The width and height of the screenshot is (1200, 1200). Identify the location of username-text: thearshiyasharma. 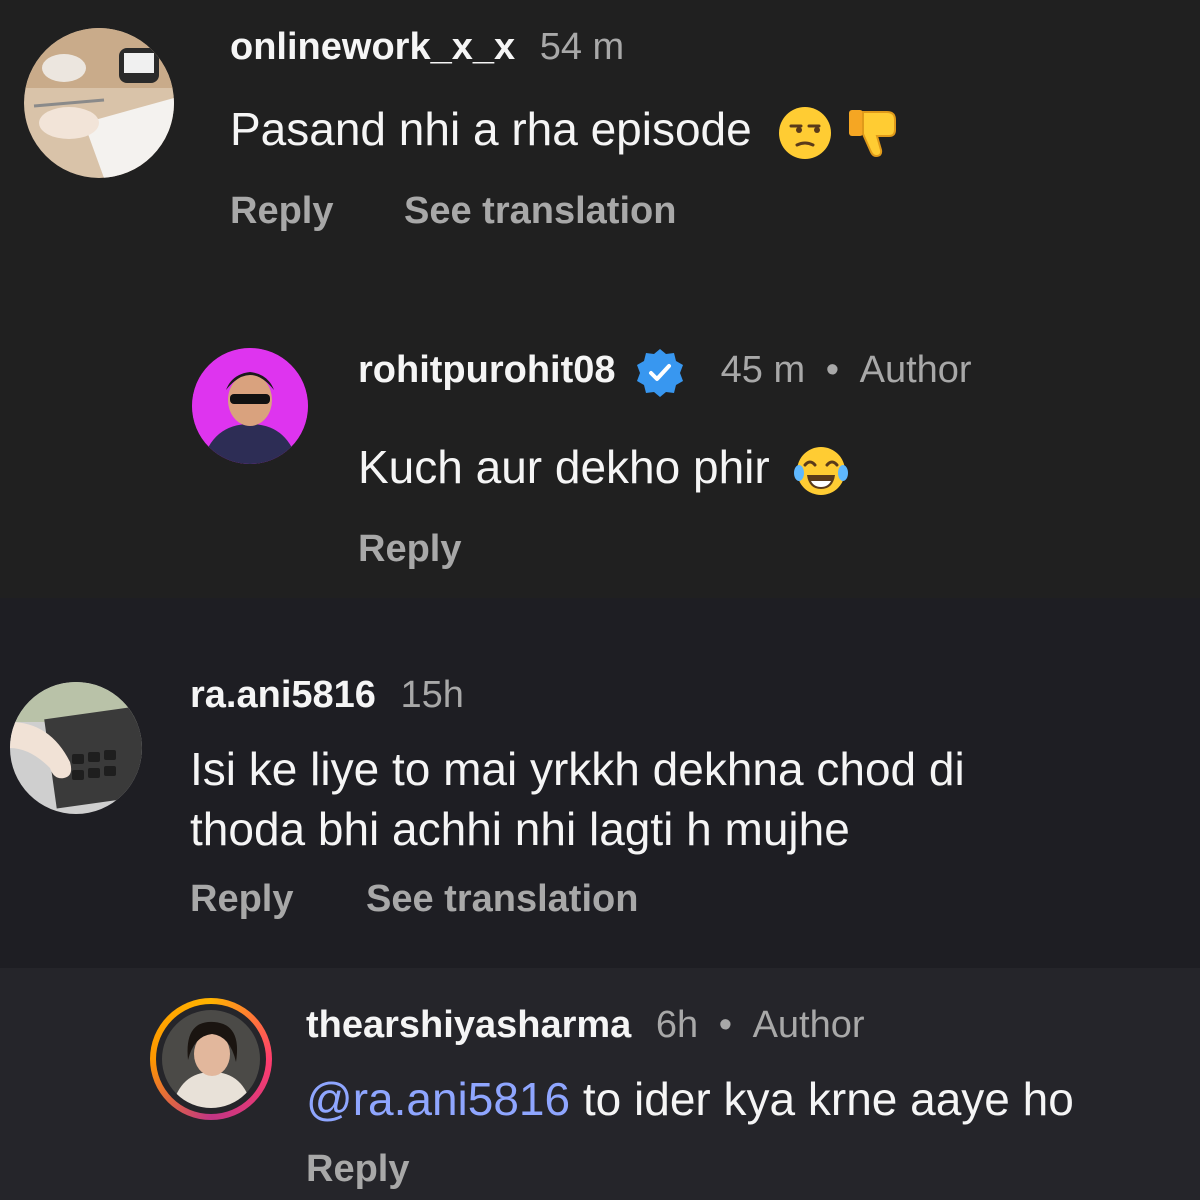
(468, 1025).